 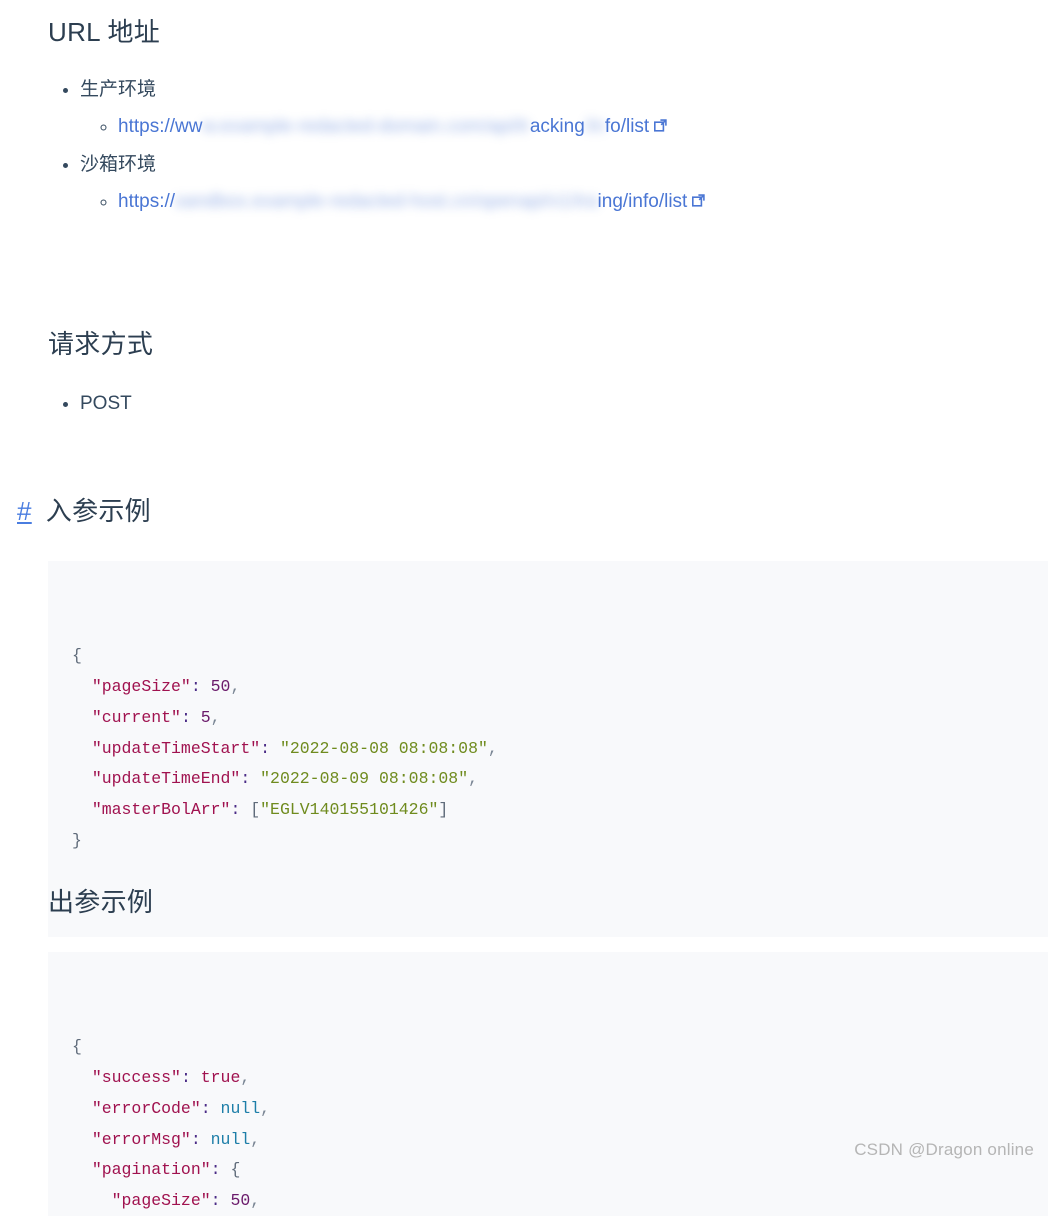 I want to click on code-token: "updateTimeStart", so click(x=176, y=748).